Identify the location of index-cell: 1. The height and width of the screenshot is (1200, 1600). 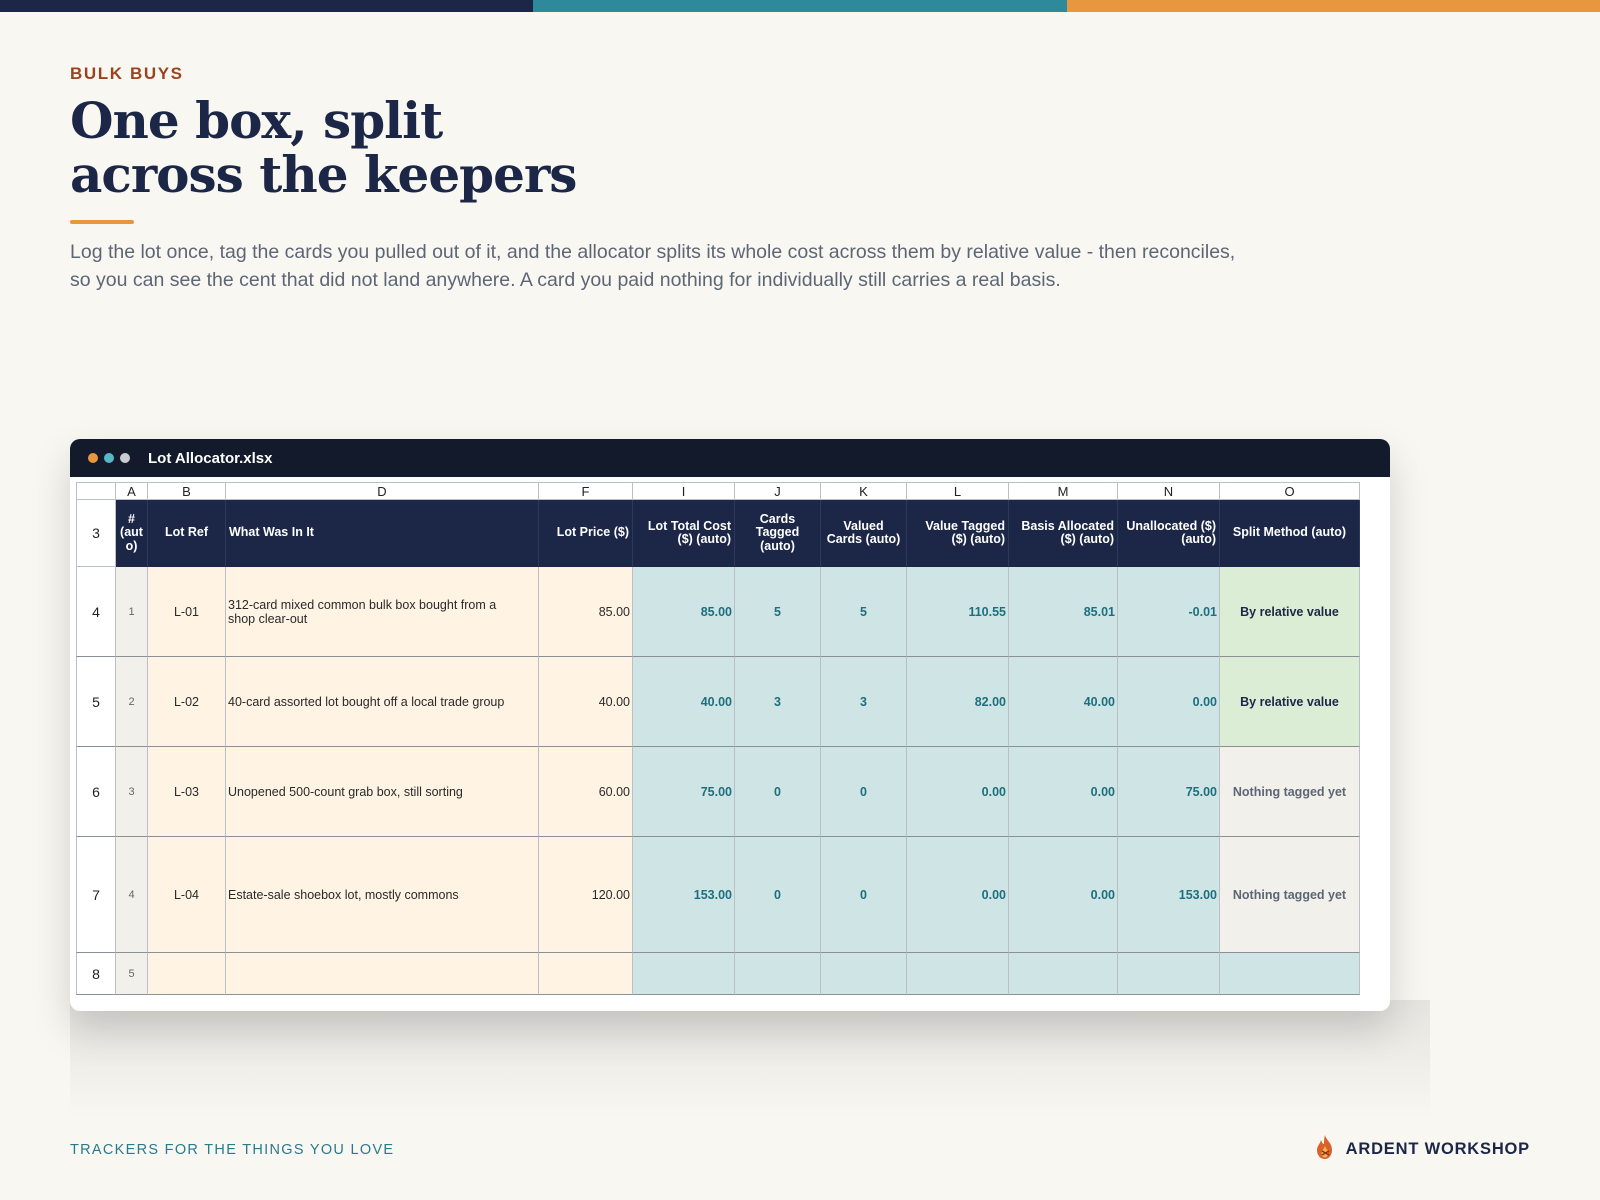
(132, 612).